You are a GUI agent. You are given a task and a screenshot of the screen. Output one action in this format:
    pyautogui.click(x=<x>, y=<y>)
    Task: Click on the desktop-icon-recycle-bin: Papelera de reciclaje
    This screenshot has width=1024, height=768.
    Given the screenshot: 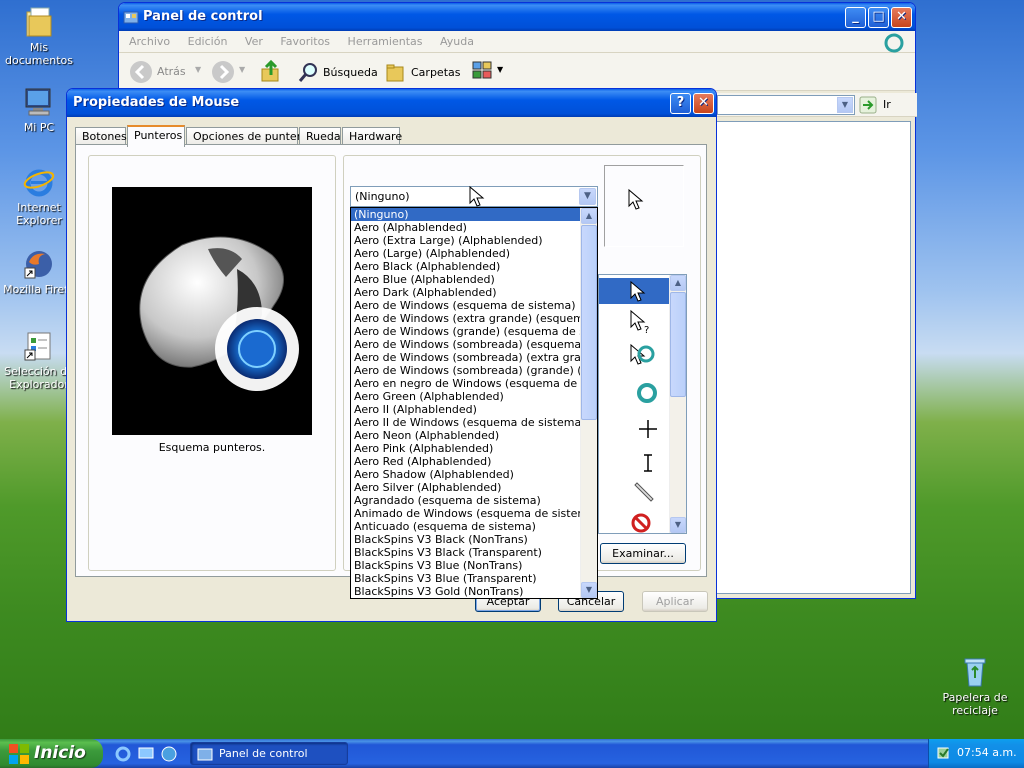 What is the action you would take?
    pyautogui.click(x=975, y=686)
    